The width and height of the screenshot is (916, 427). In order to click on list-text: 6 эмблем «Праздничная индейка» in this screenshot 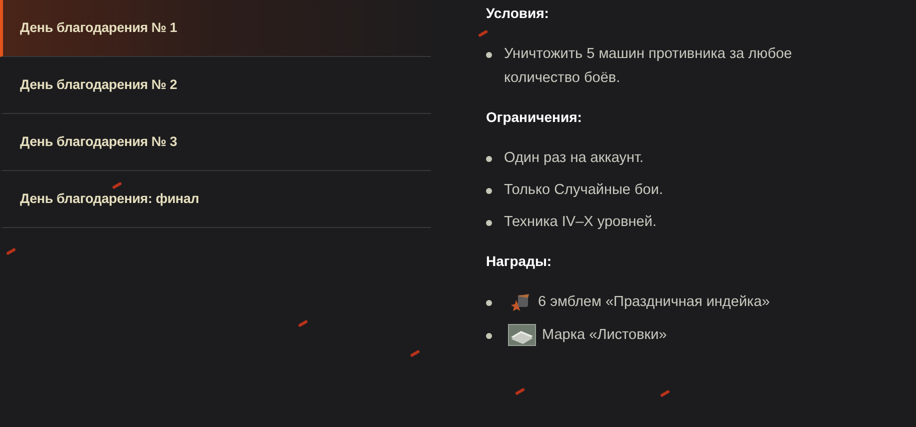, I will do `click(654, 302)`.